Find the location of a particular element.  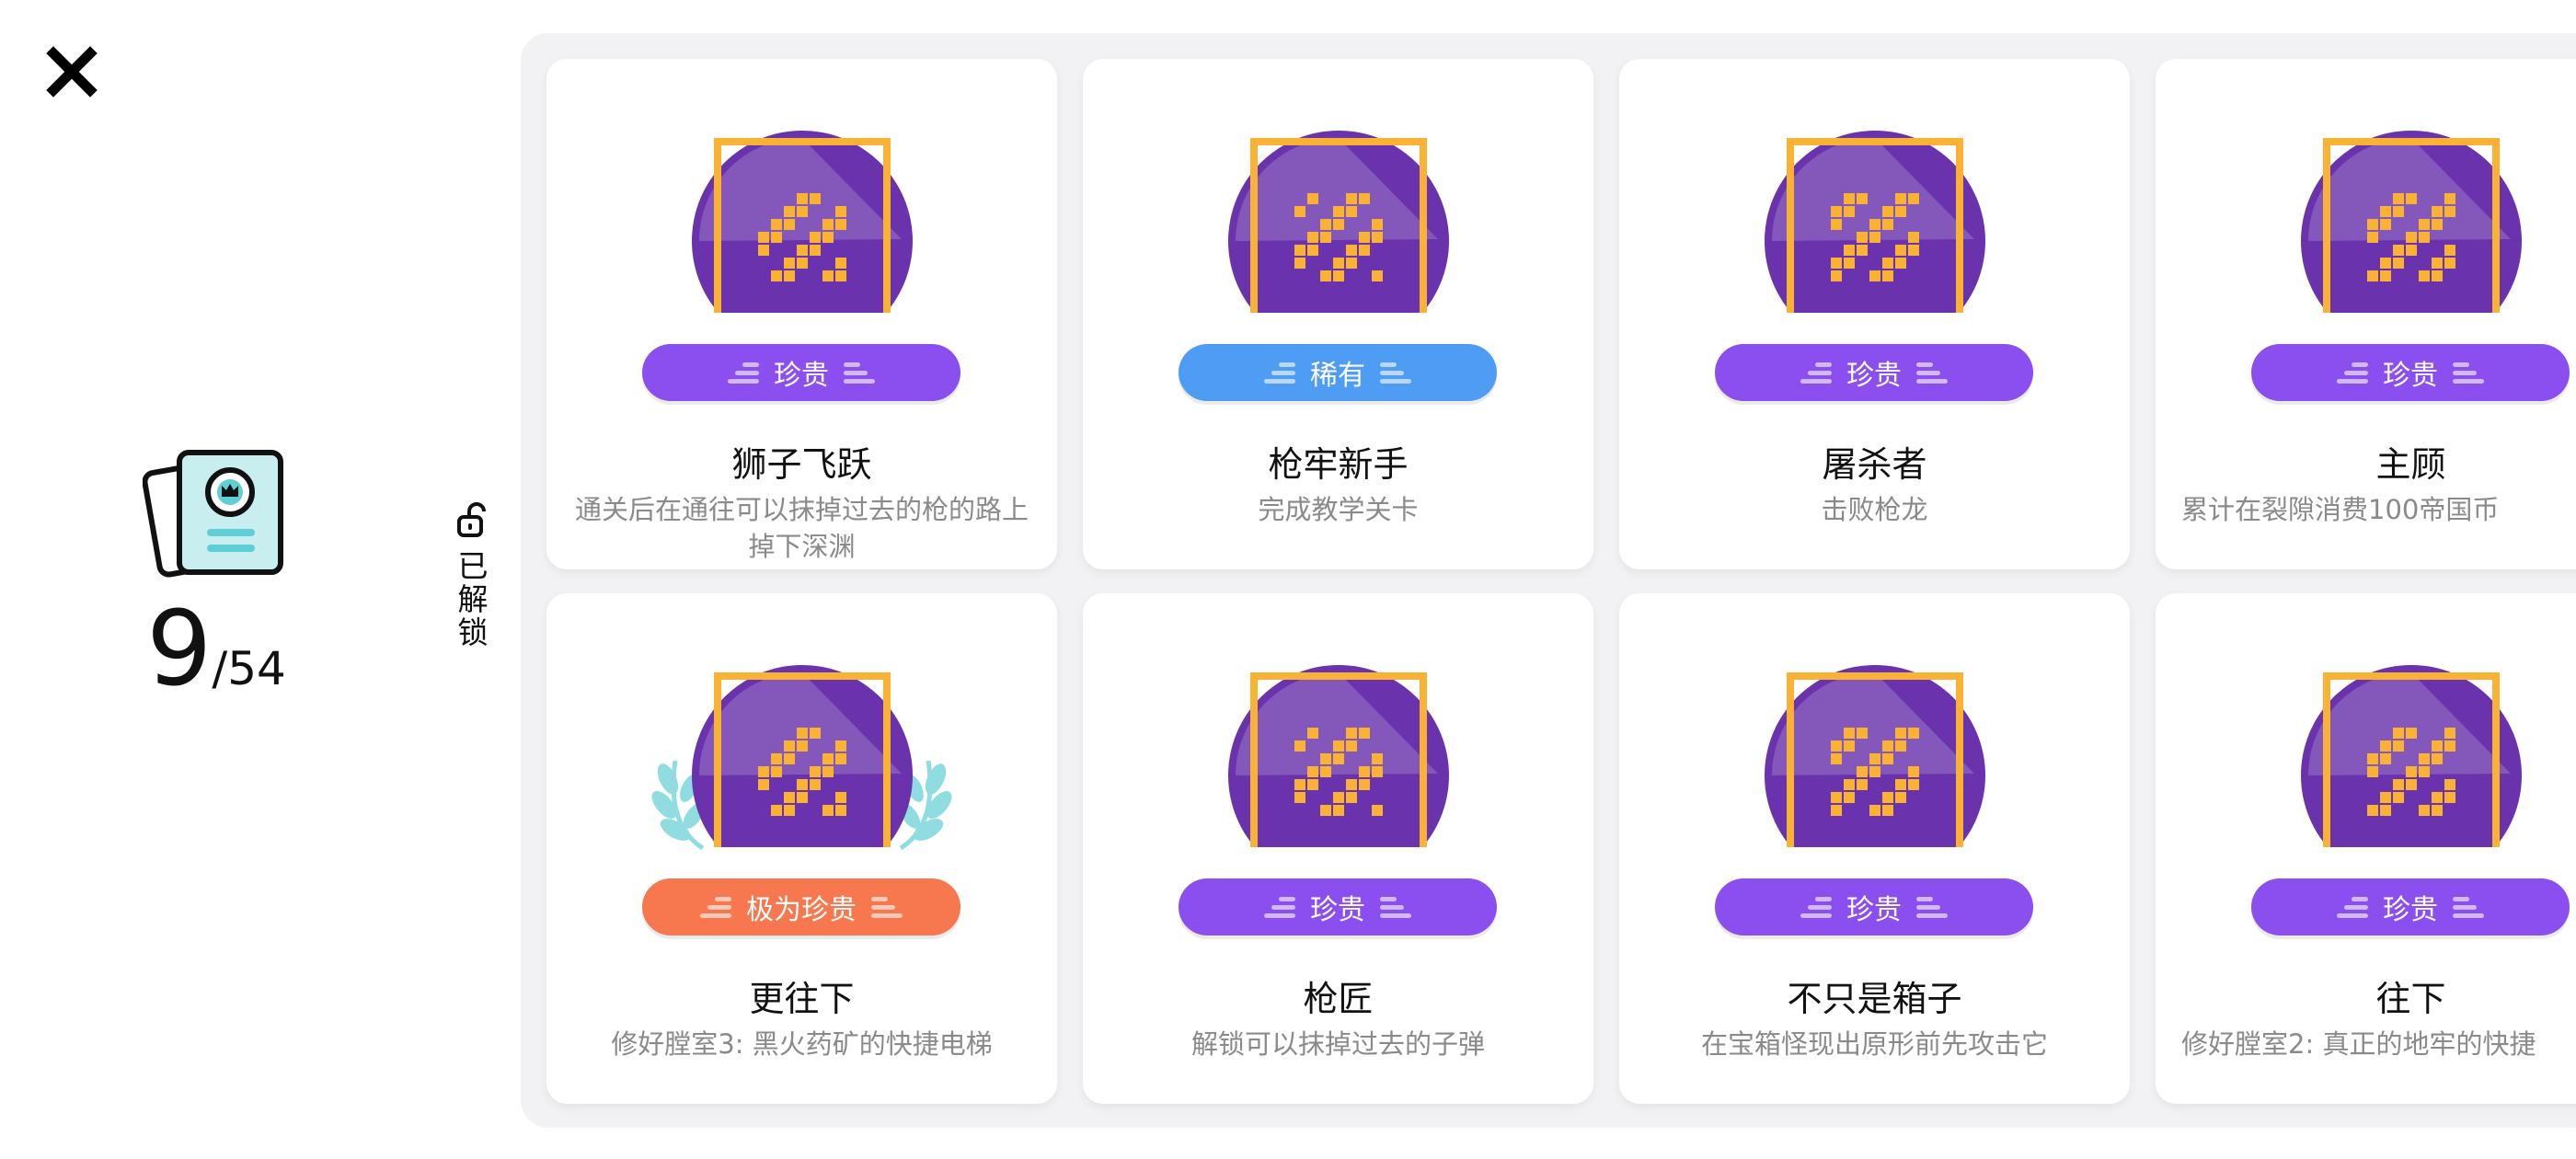

achievement-description: 通关后在通往可以抹掉过去的枪的路上掉下深渊 is located at coordinates (801, 528).